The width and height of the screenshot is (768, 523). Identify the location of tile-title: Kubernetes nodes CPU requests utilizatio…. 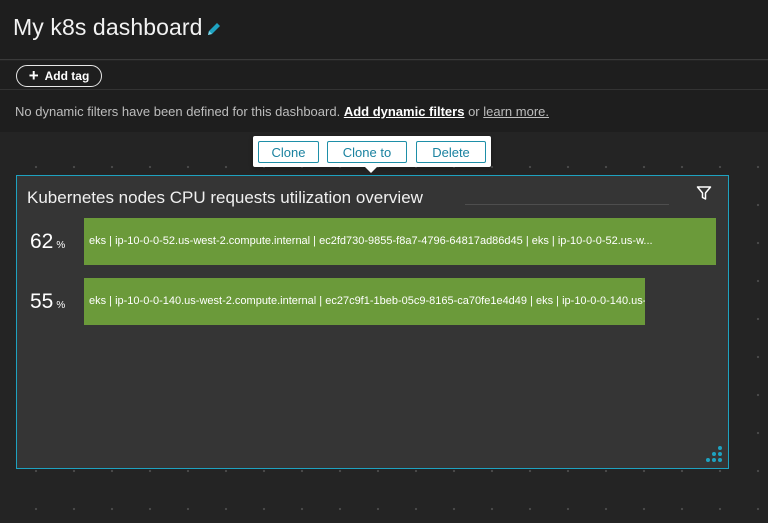
(225, 197).